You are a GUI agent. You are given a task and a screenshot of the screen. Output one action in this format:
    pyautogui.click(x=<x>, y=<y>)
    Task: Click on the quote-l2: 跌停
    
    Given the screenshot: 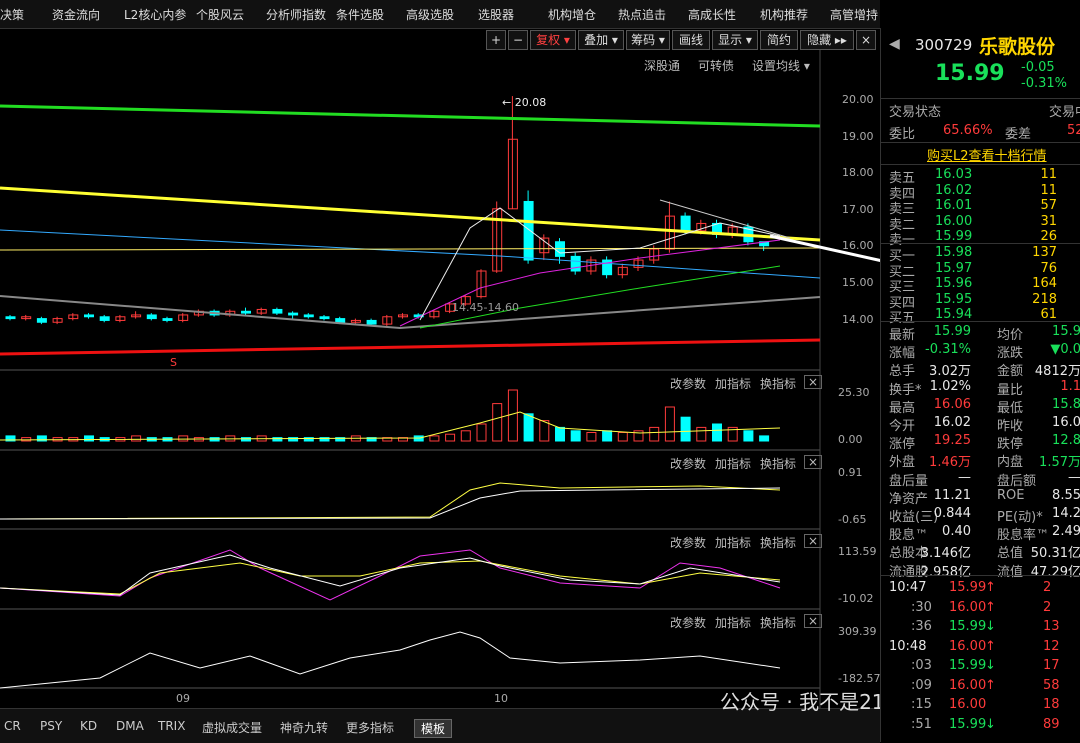 What is the action you would take?
    pyautogui.click(x=1010, y=445)
    